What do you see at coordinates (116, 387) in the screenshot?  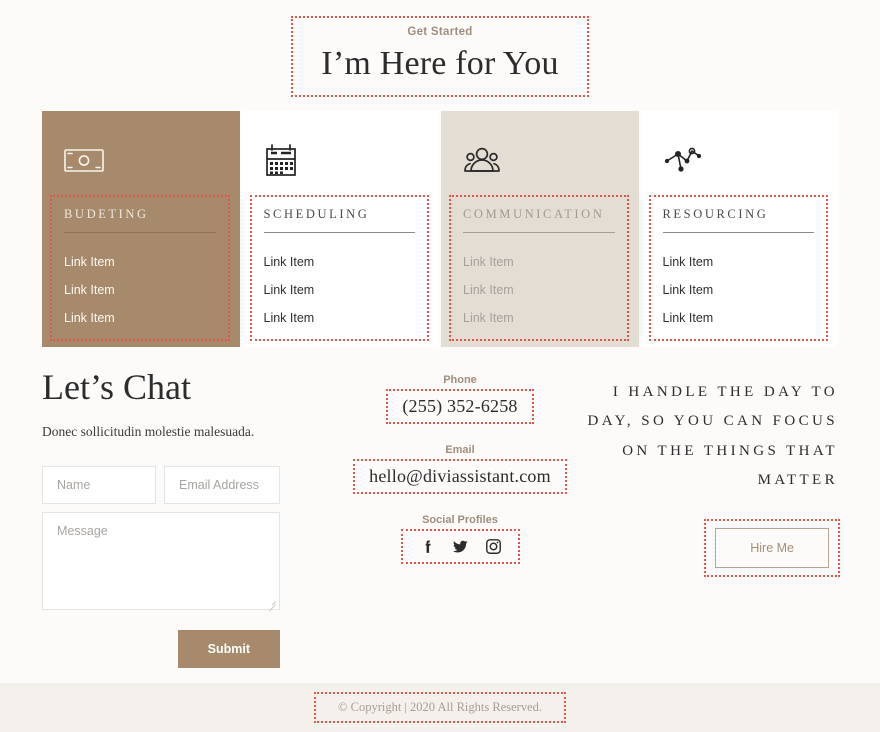 I see `contact-title: Let’s Chat` at bounding box center [116, 387].